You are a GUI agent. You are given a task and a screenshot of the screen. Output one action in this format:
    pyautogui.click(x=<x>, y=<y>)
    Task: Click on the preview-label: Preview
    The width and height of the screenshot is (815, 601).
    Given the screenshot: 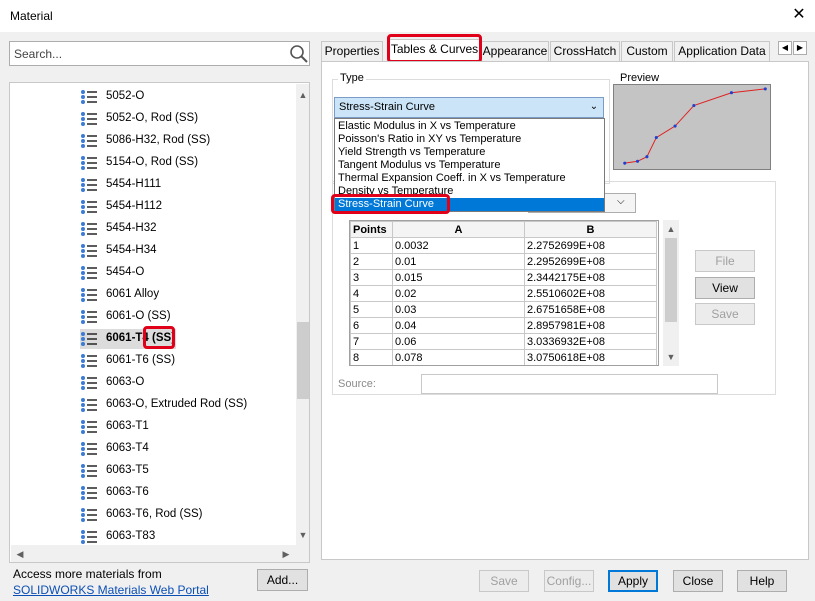 What is the action you would take?
    pyautogui.click(x=640, y=78)
    